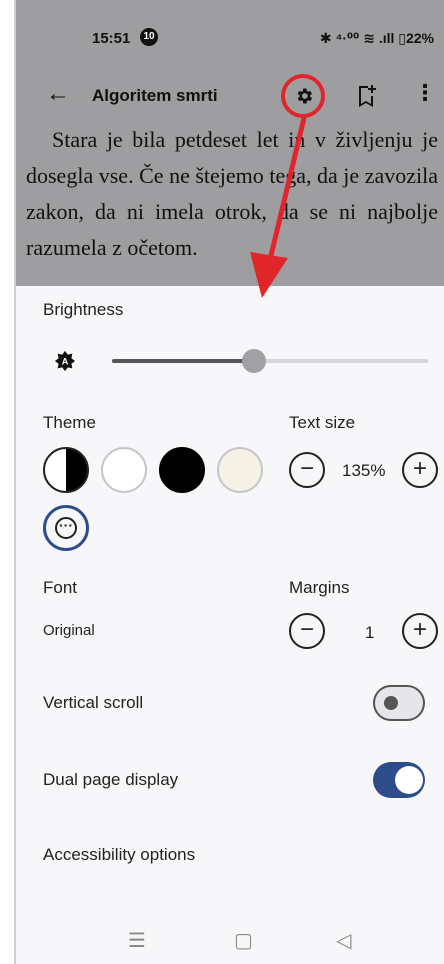 The width and height of the screenshot is (444, 964). Describe the element at coordinates (69, 422) in the screenshot. I see `theme-label: Theme` at that location.